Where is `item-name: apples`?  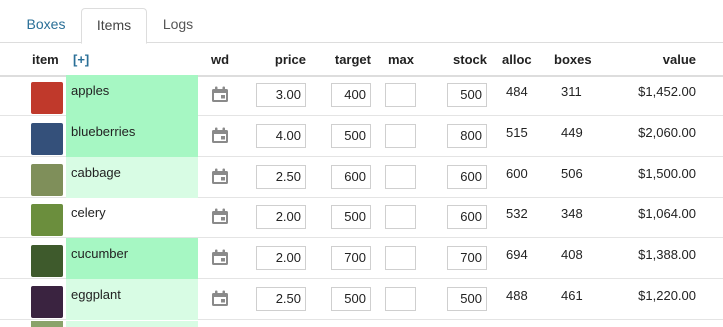 item-name: apples is located at coordinates (90, 90).